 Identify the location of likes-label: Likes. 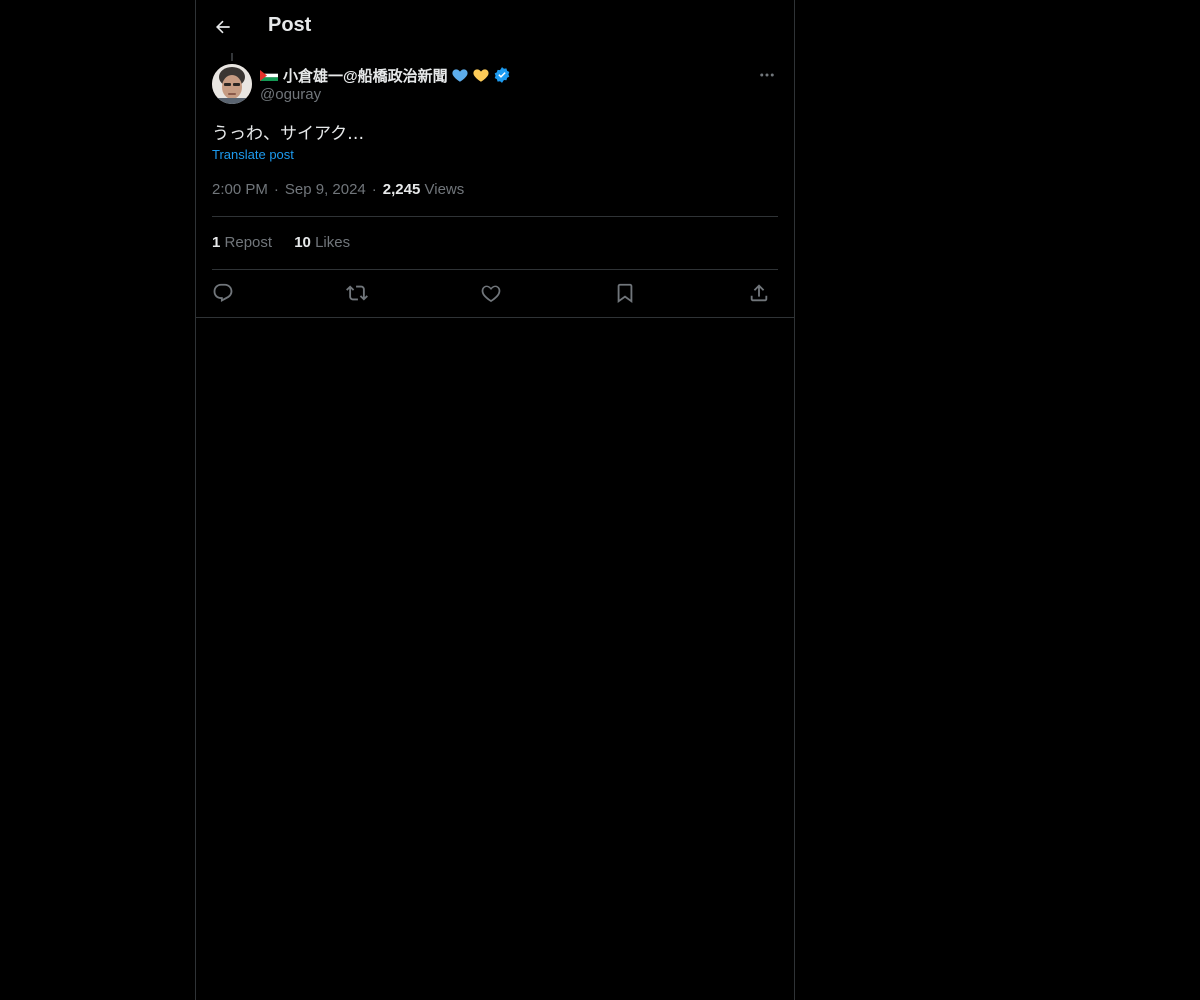
(333, 242).